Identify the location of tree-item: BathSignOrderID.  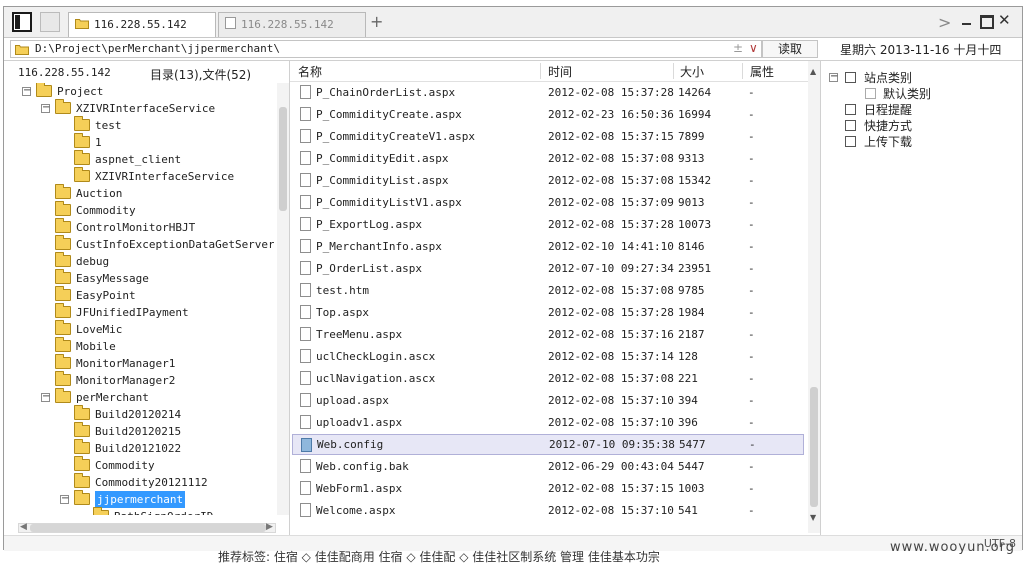
(139, 511).